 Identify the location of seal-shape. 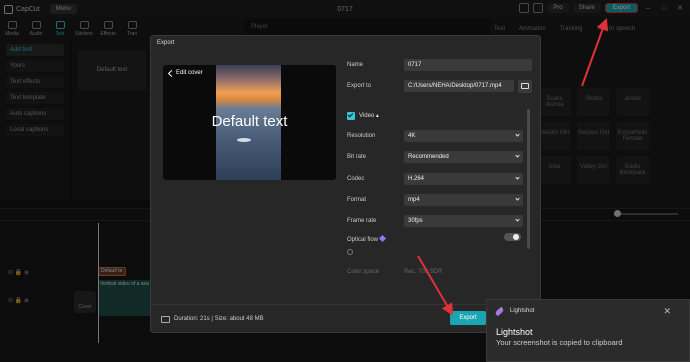
(244, 140).